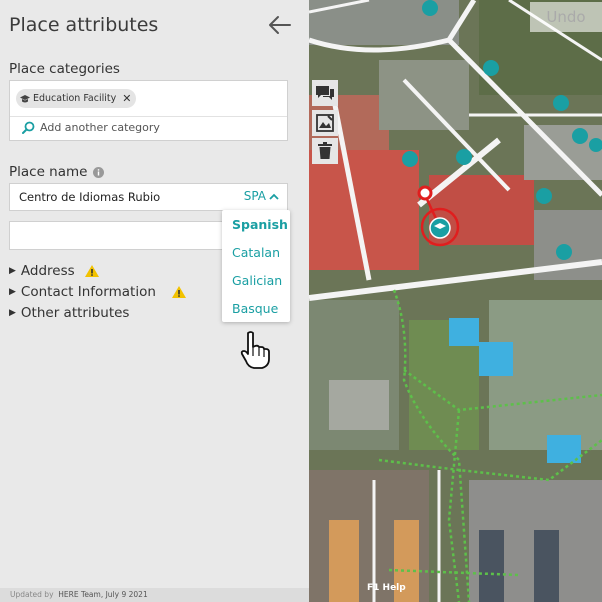  Describe the element at coordinates (255, 308) in the screenshot. I see `language-option-basque: Basque` at that location.